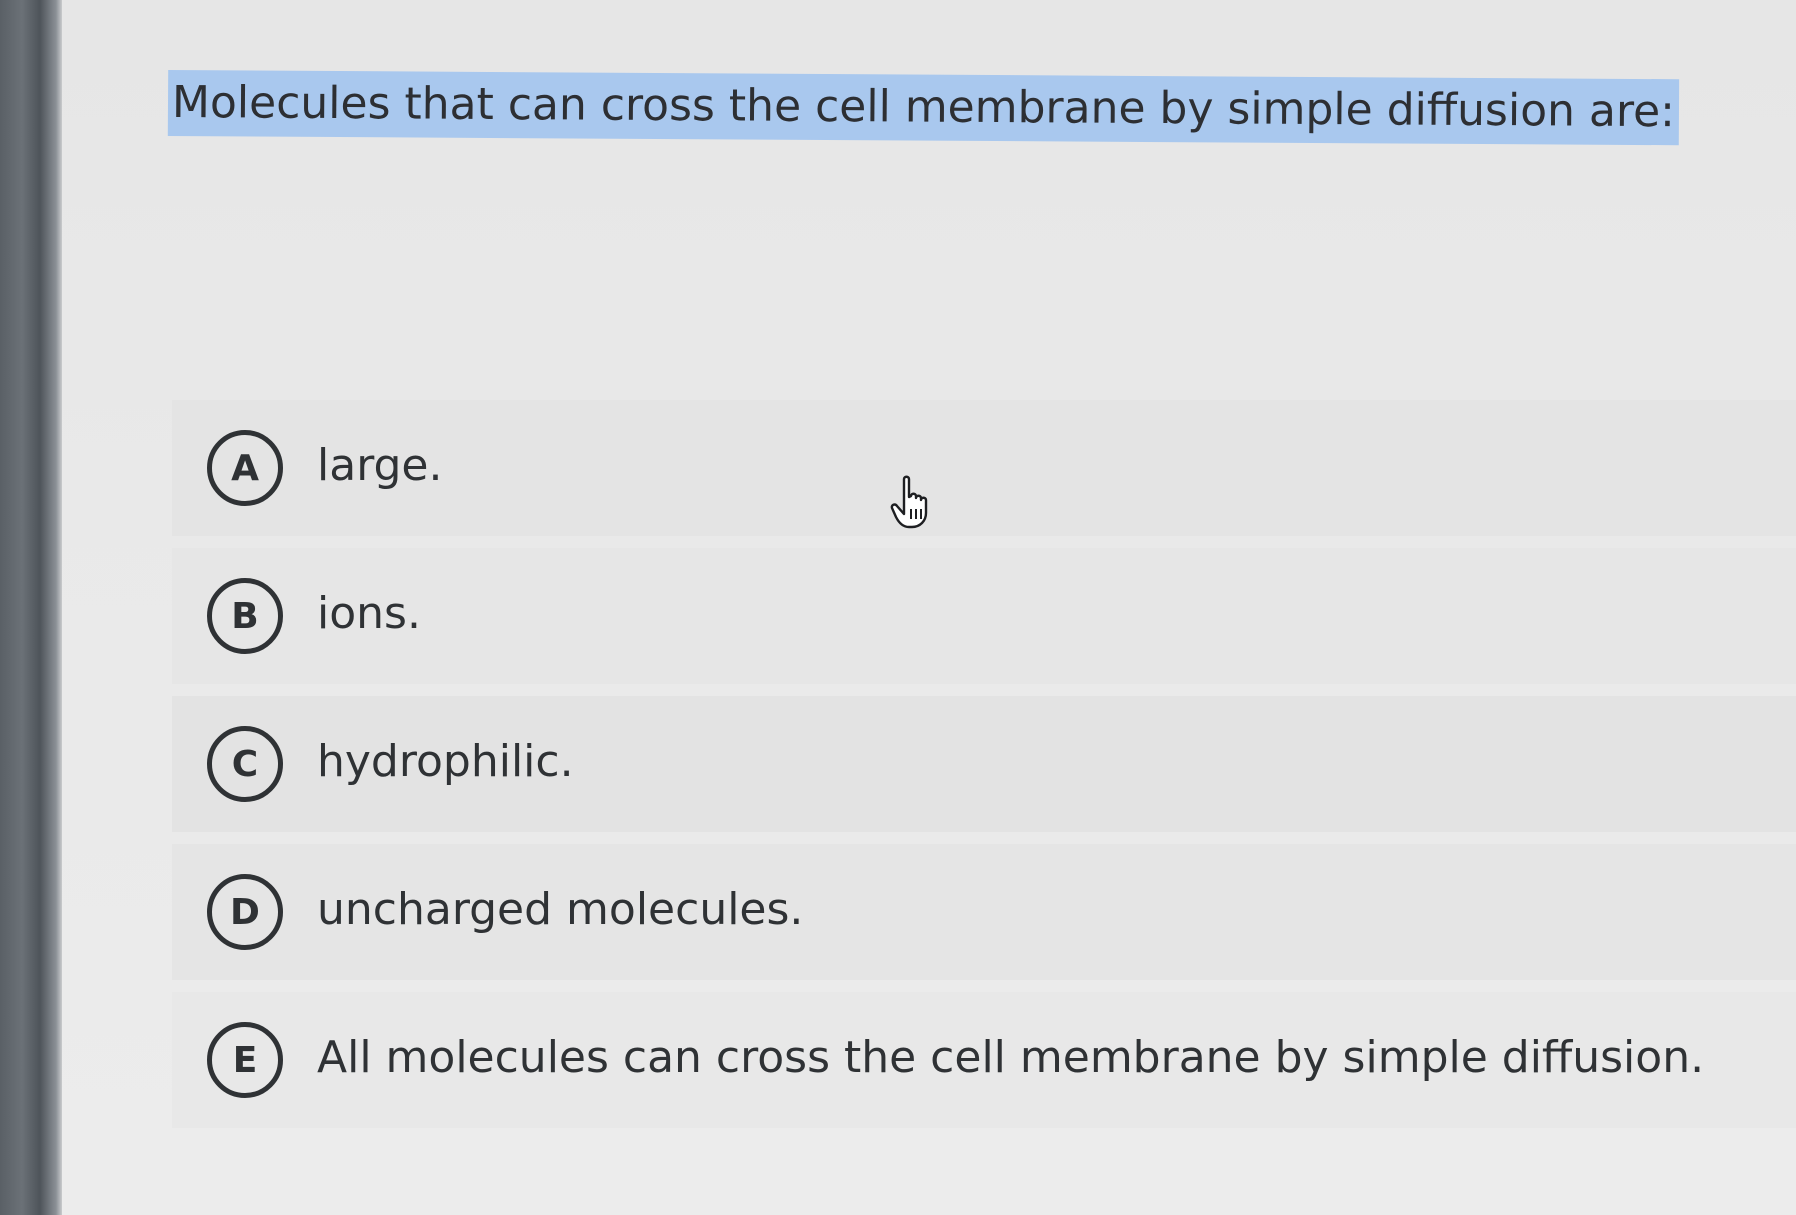  I want to click on option-text: uncharged molecules., so click(560, 909).